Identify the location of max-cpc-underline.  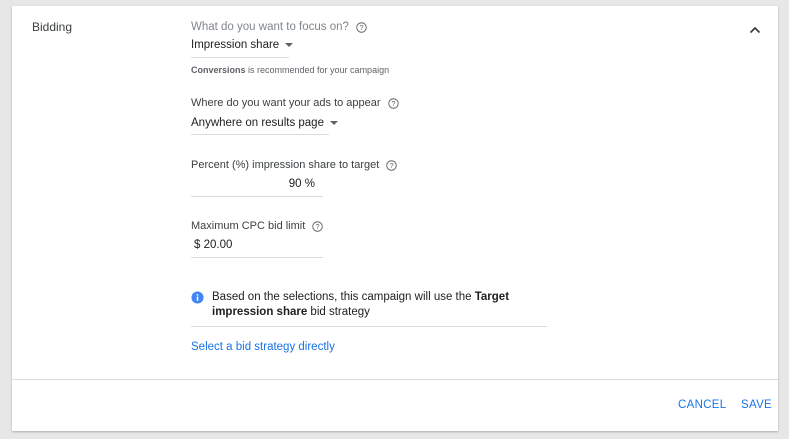
(257, 257).